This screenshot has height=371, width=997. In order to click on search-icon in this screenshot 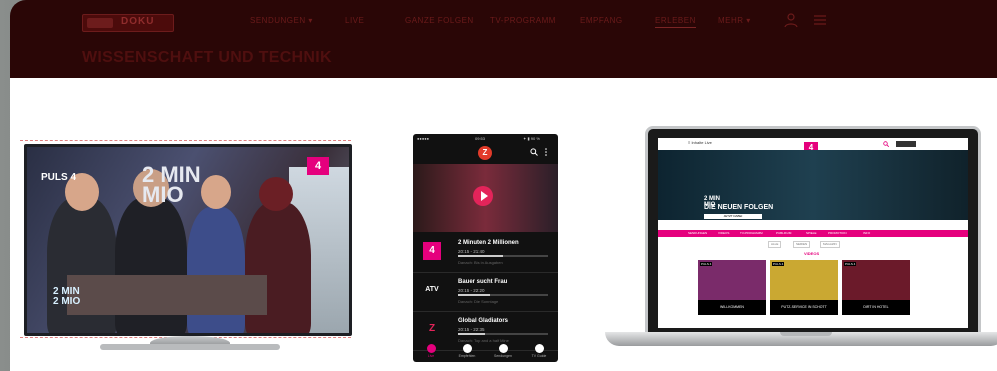, I will do `click(534, 152)`.